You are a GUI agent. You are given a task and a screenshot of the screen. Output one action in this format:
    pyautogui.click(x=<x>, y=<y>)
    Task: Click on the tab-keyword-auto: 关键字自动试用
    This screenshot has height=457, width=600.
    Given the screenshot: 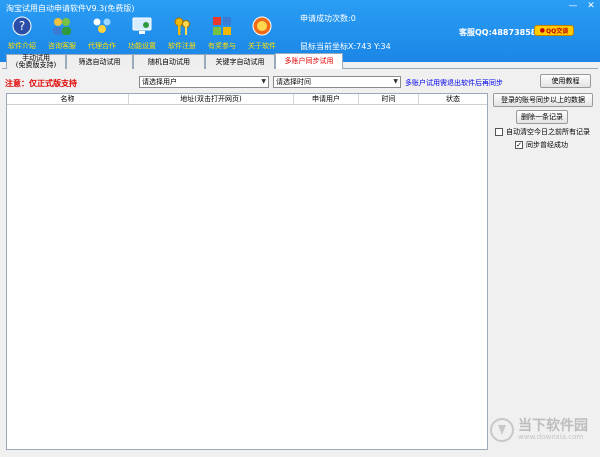 What is the action you would take?
    pyautogui.click(x=240, y=61)
    